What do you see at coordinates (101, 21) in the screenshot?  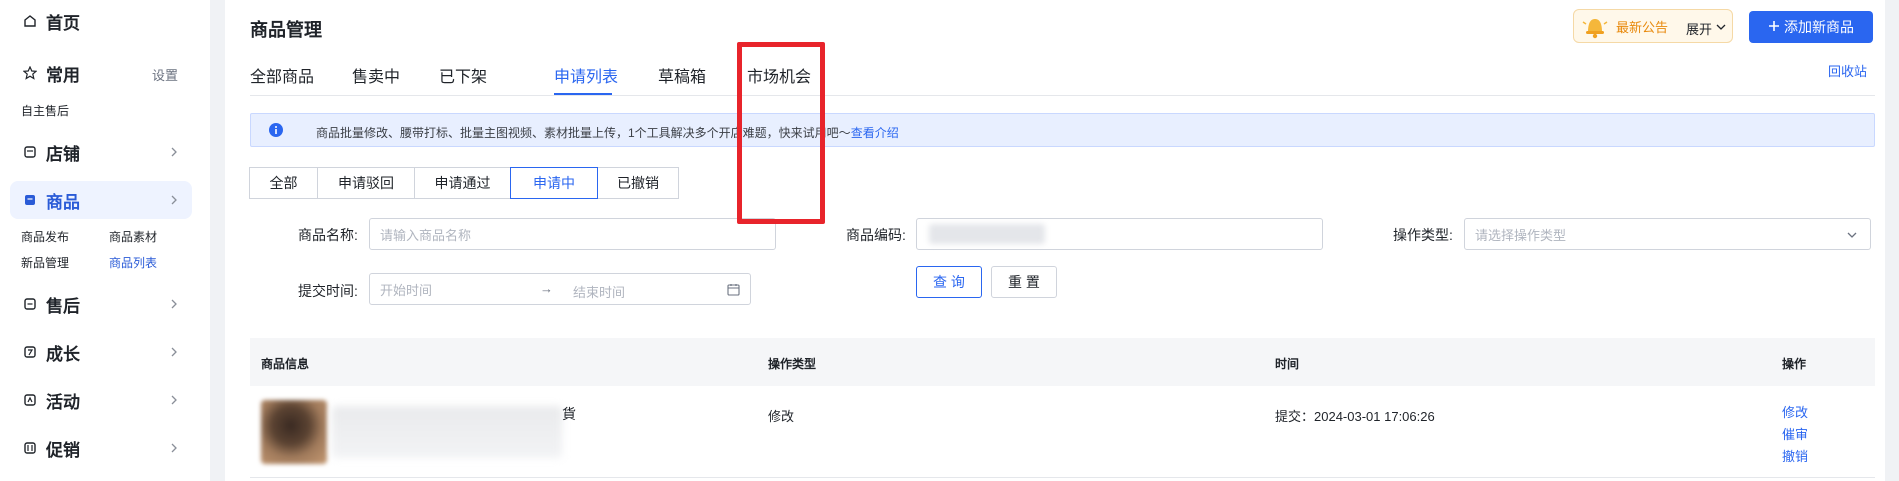 I see `sidebar-item-home: 首页` at bounding box center [101, 21].